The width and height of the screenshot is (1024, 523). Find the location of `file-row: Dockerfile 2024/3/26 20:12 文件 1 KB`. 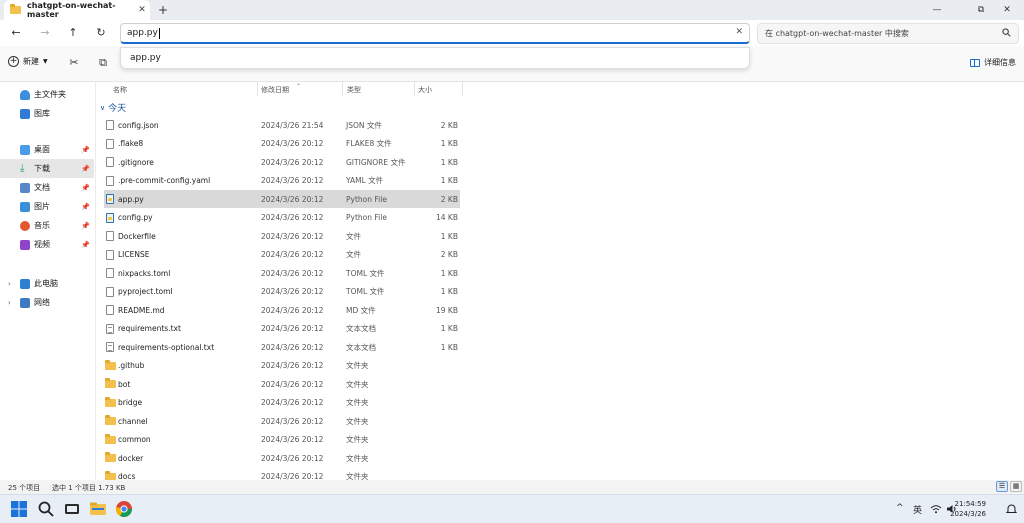

file-row: Dockerfile 2024/3/26 20:12 文件 1 KB is located at coordinates (282, 236).